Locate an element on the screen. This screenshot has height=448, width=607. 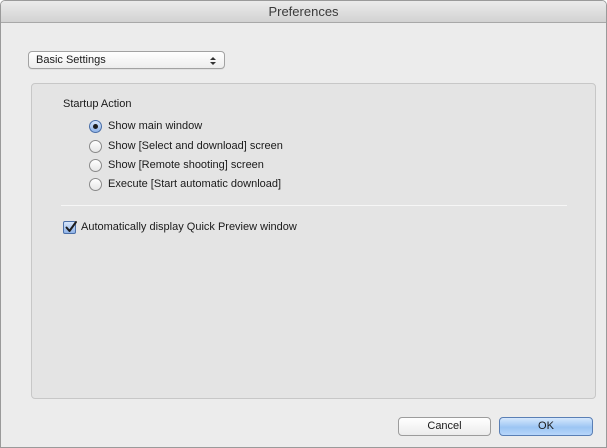
radio-label: Show main window is located at coordinates (155, 126).